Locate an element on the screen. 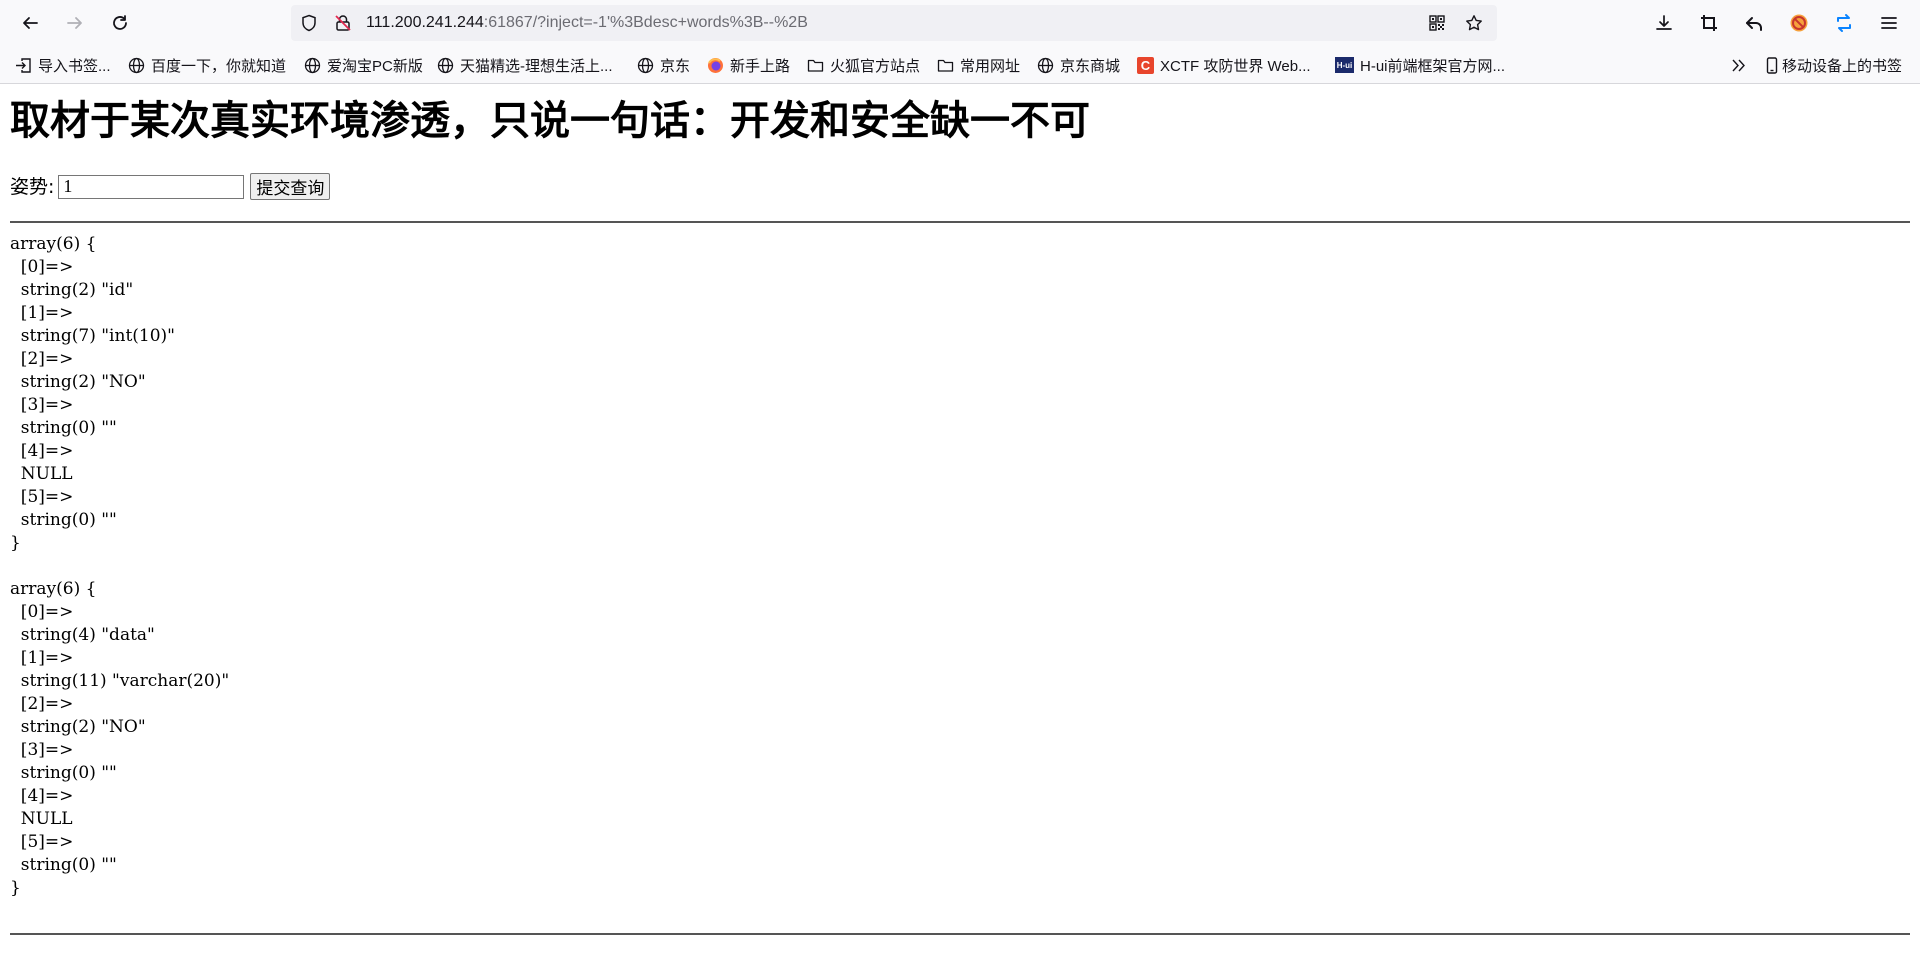  back-button is located at coordinates (30, 23).